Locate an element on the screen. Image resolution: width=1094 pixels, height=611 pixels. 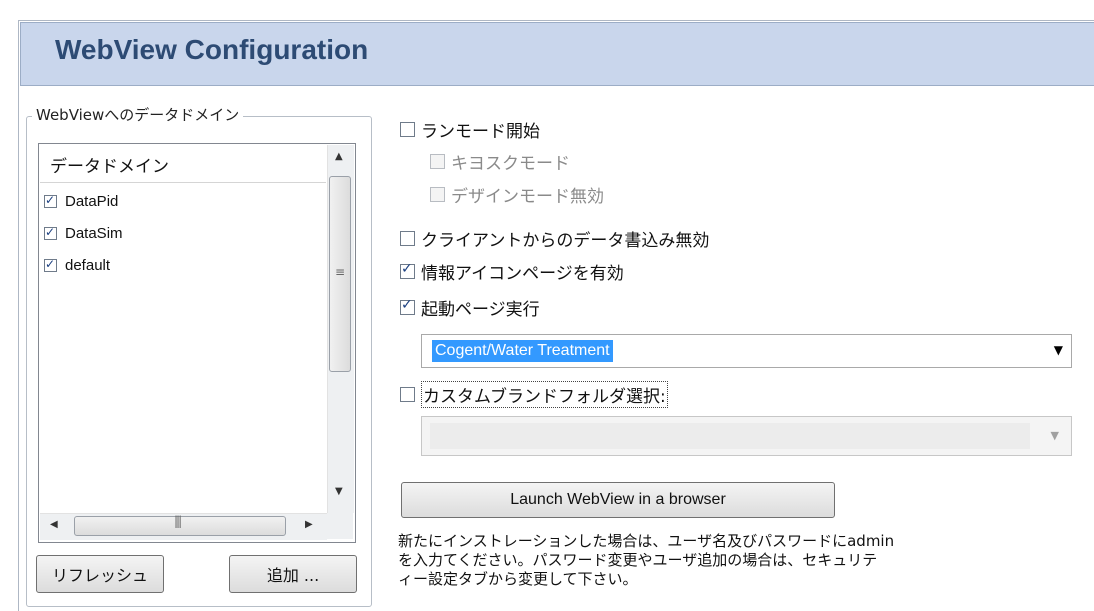
data-domain-group-title: WebViewへのデータドメイン is located at coordinates (138, 114).